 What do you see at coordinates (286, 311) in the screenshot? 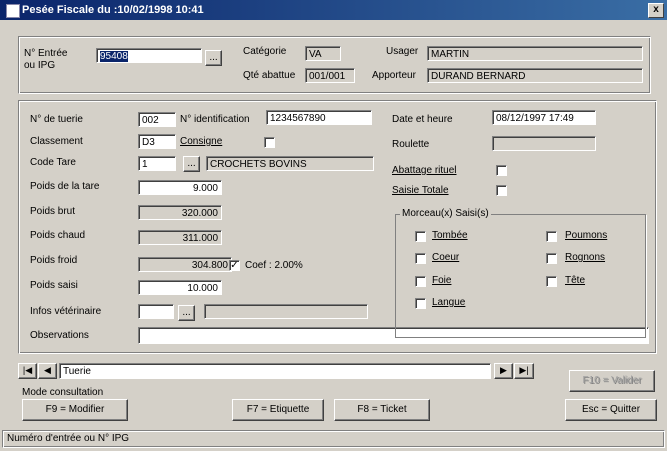
I see `infos-vet-desc` at bounding box center [286, 311].